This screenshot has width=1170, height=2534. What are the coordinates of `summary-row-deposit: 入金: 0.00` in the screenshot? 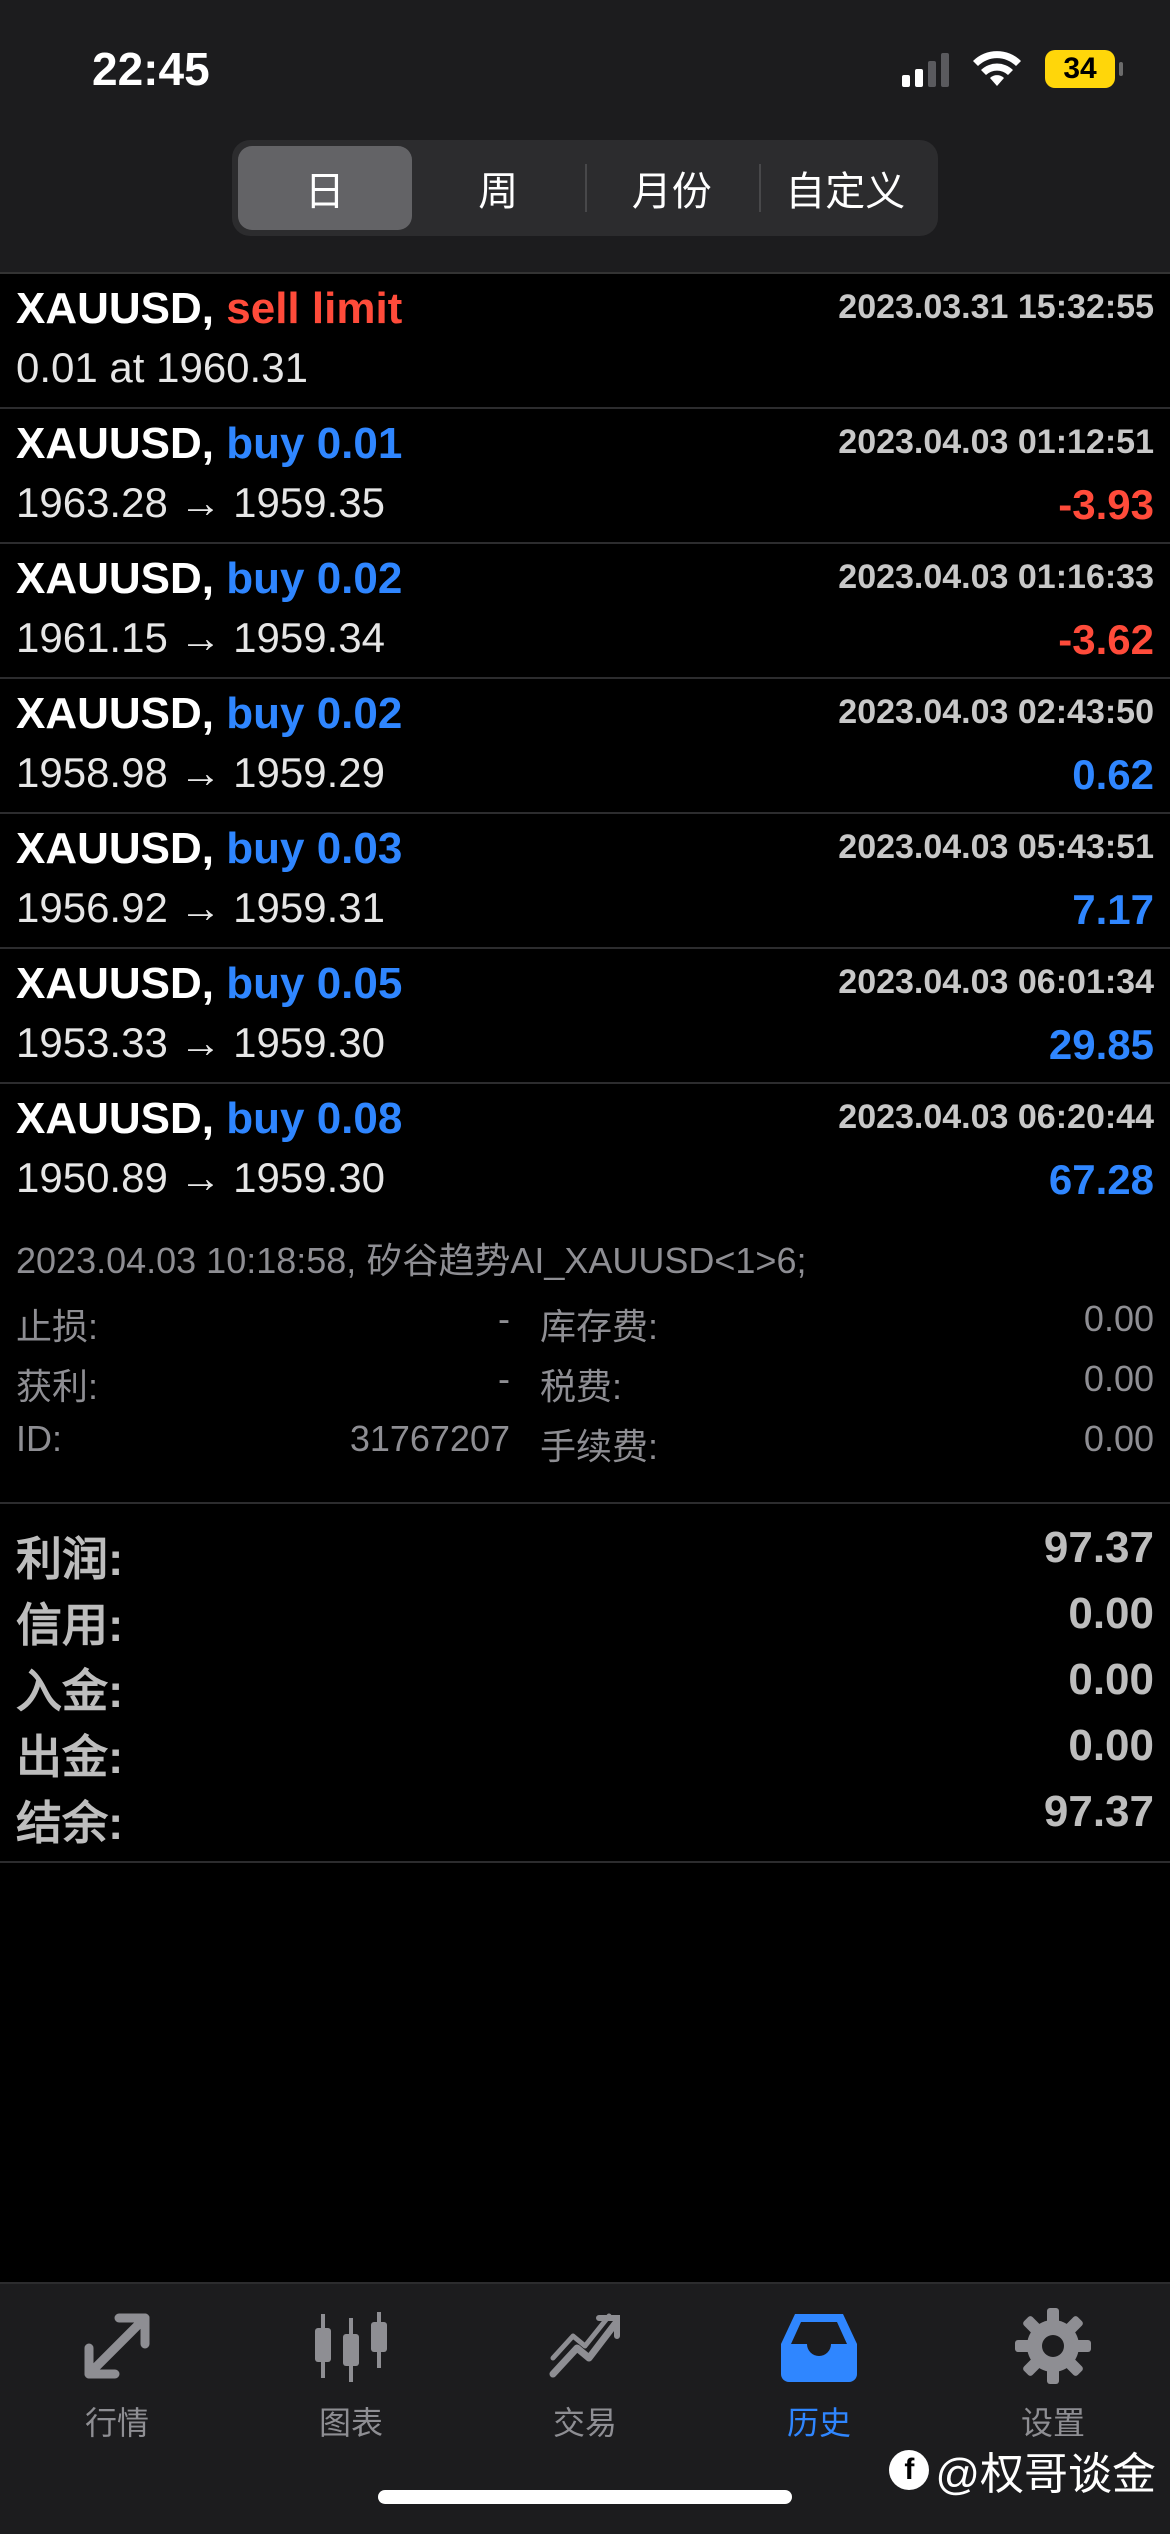 It's located at (585, 1688).